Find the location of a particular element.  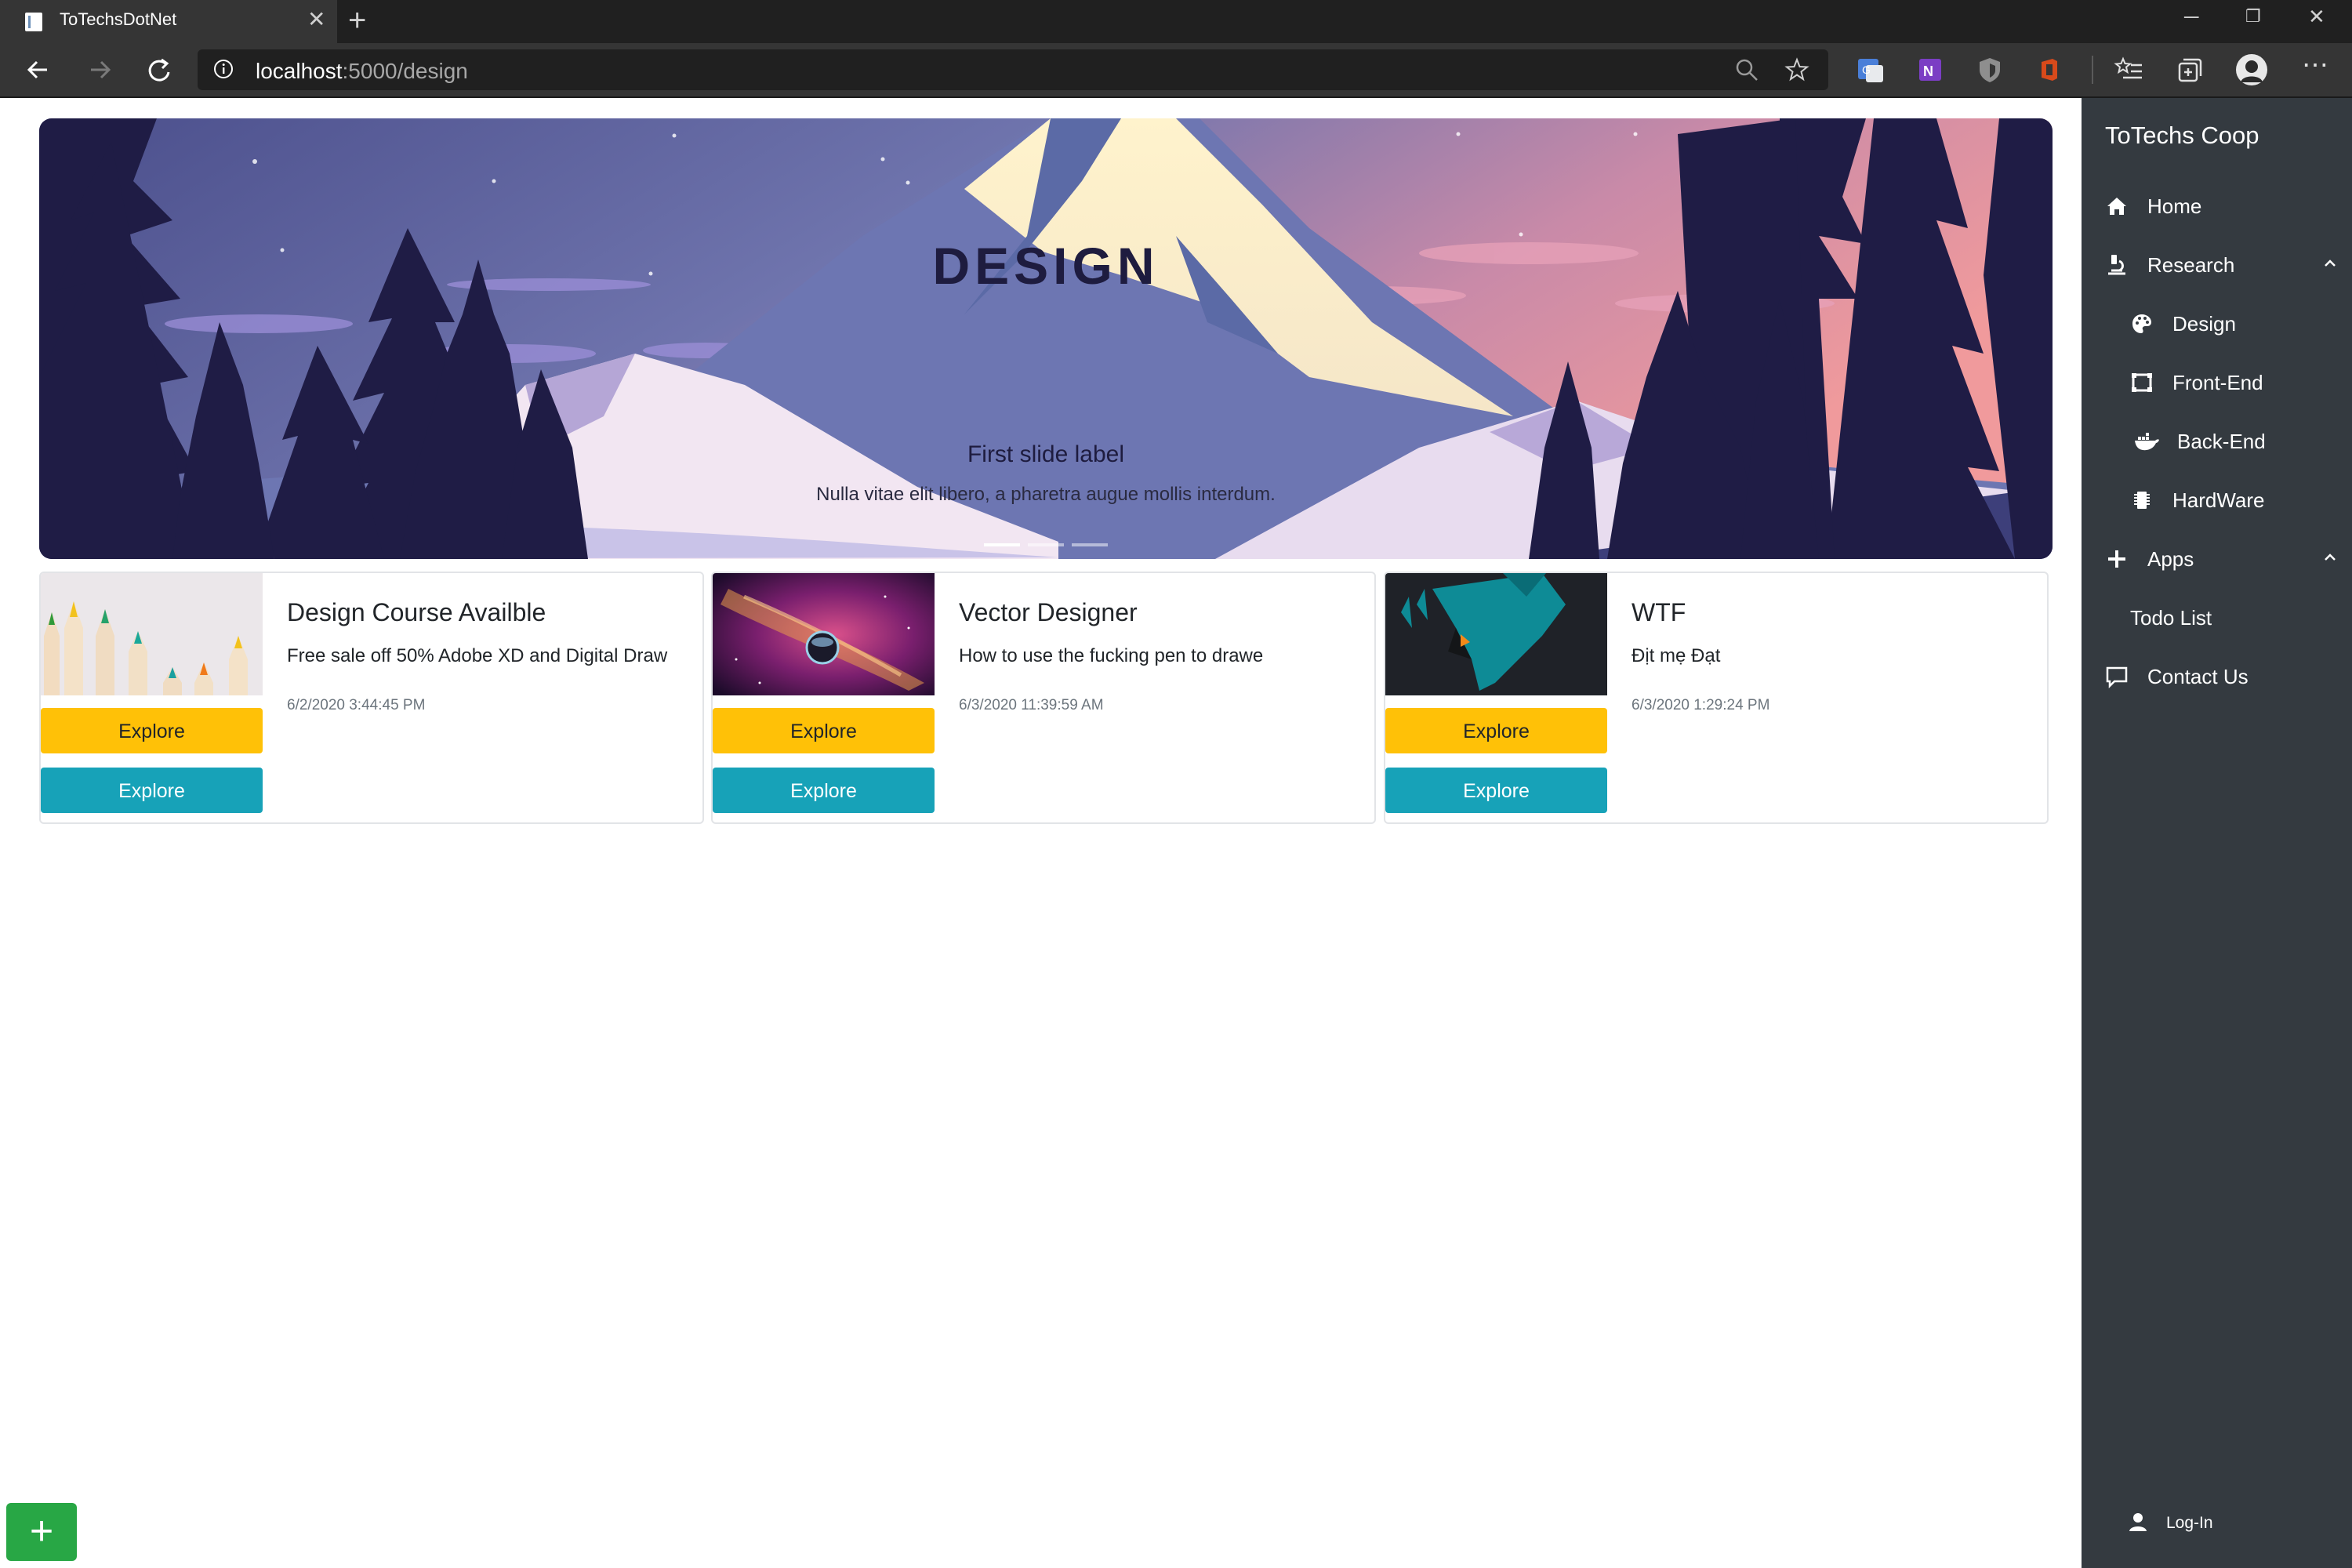

sidebar-brand: ToTechs Coop is located at coordinates (2182, 136).